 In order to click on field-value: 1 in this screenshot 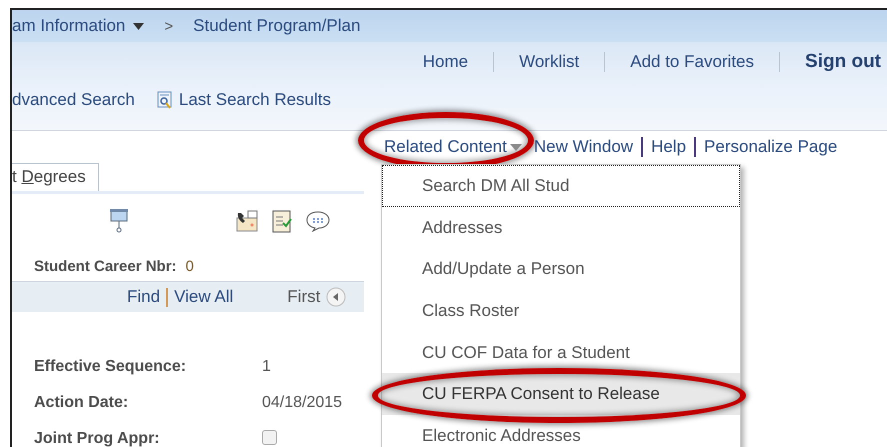, I will do `click(266, 367)`.